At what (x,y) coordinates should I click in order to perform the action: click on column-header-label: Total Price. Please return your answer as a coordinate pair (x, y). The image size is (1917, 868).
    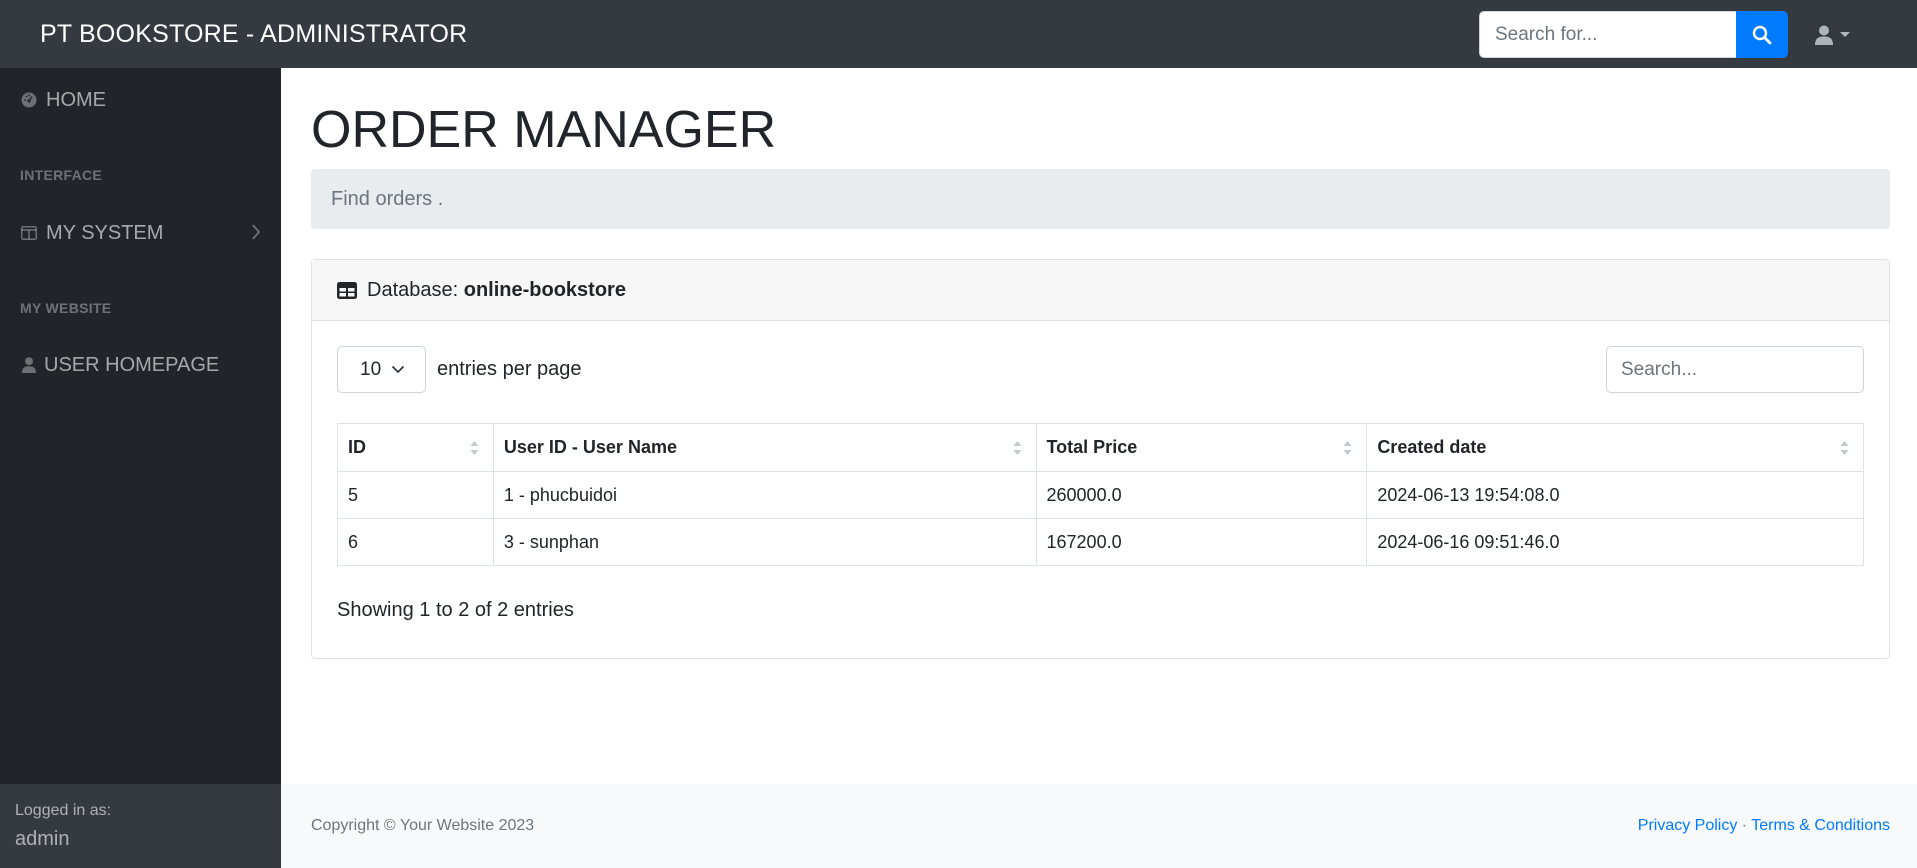
    Looking at the image, I should click on (1092, 447).